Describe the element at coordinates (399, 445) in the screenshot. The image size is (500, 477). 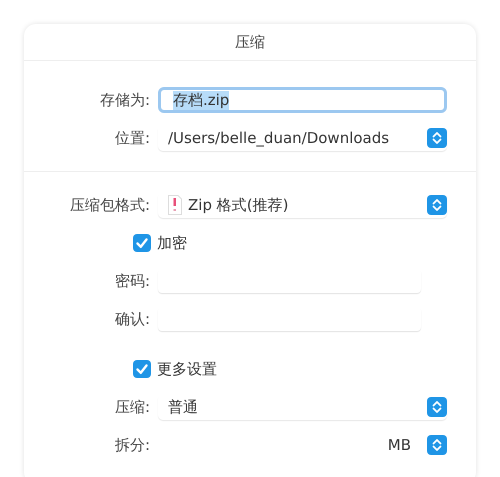
I see `unit-label: MB` at that location.